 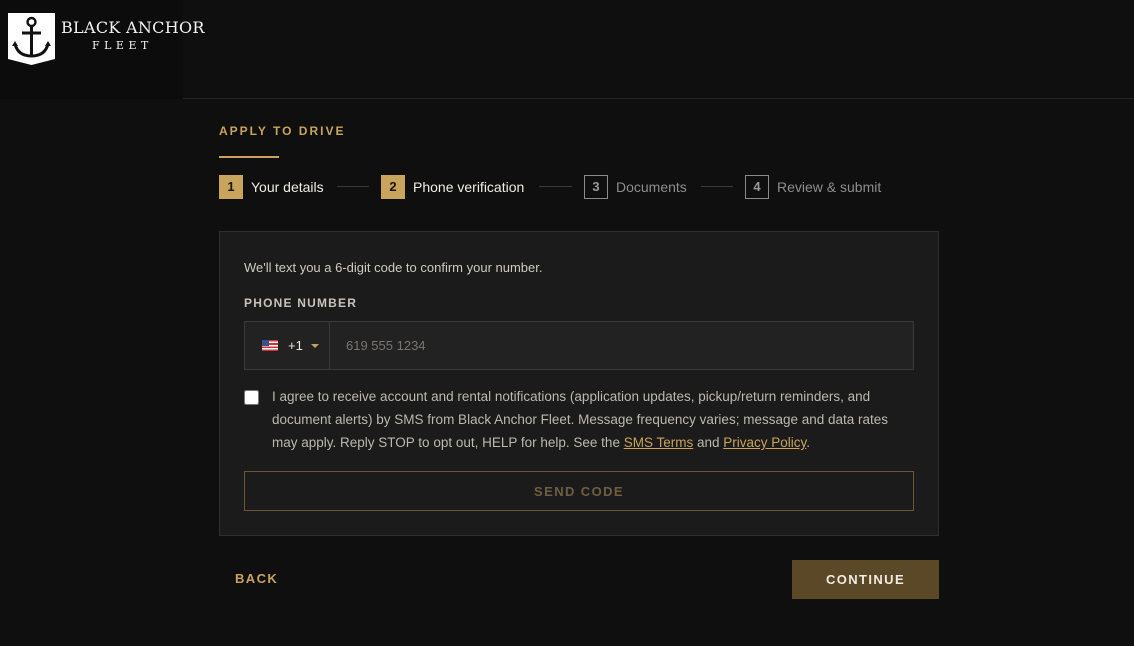 What do you see at coordinates (708, 442) in the screenshot?
I see `consent-and: and` at bounding box center [708, 442].